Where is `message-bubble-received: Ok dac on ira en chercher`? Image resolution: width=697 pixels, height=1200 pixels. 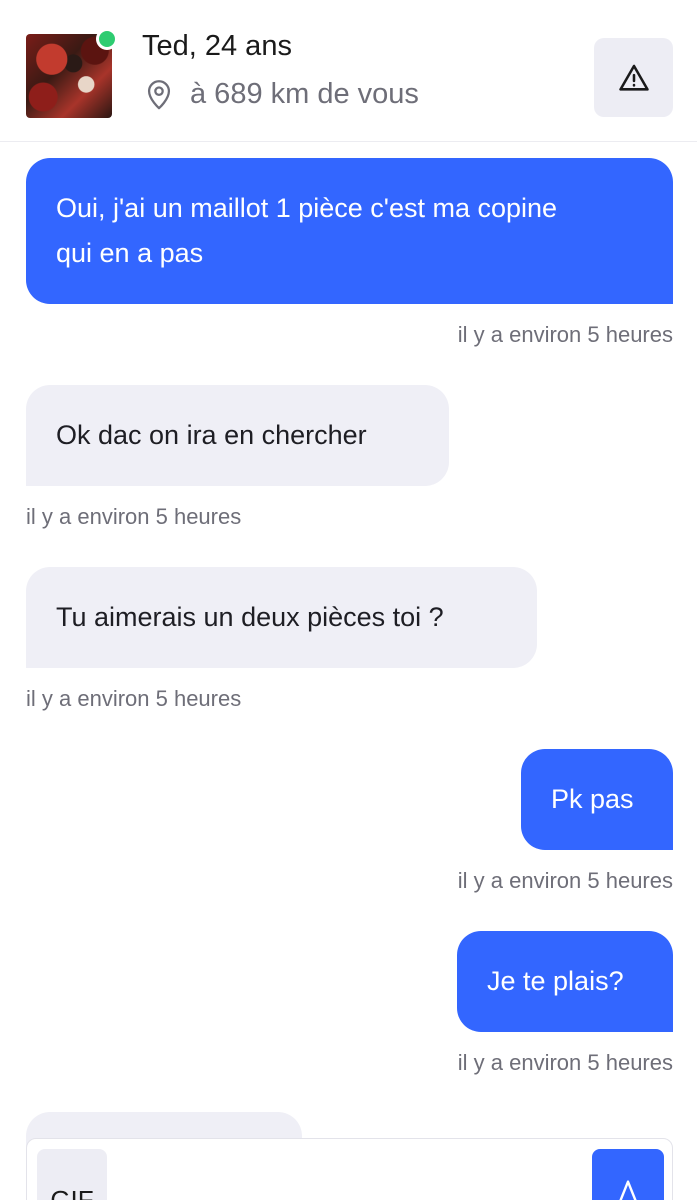
message-bubble-received: Ok dac on ira en chercher is located at coordinates (237, 435).